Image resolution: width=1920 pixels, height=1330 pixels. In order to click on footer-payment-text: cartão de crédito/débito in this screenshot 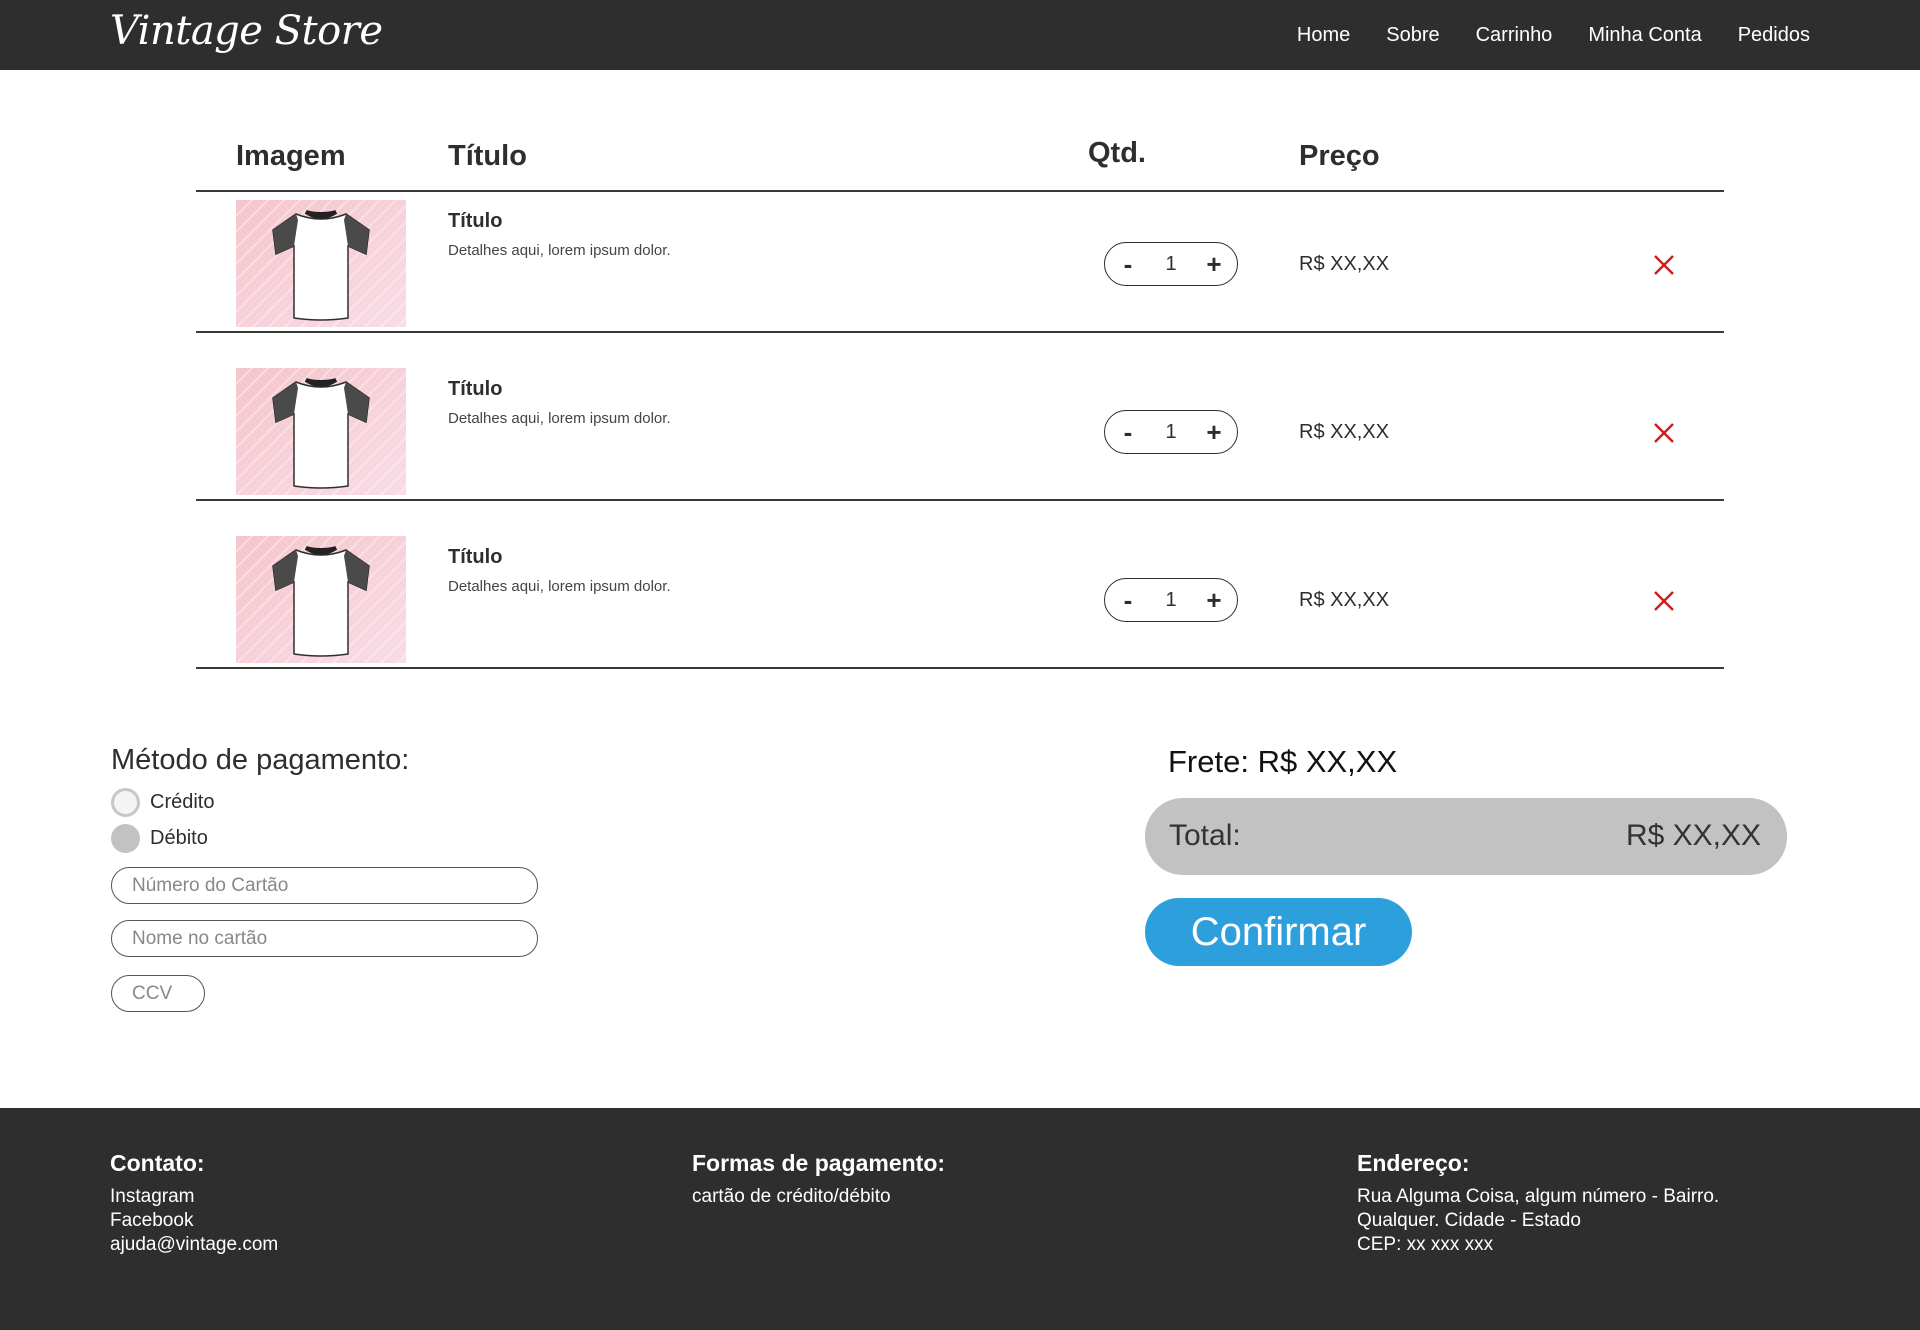, I will do `click(791, 1196)`.